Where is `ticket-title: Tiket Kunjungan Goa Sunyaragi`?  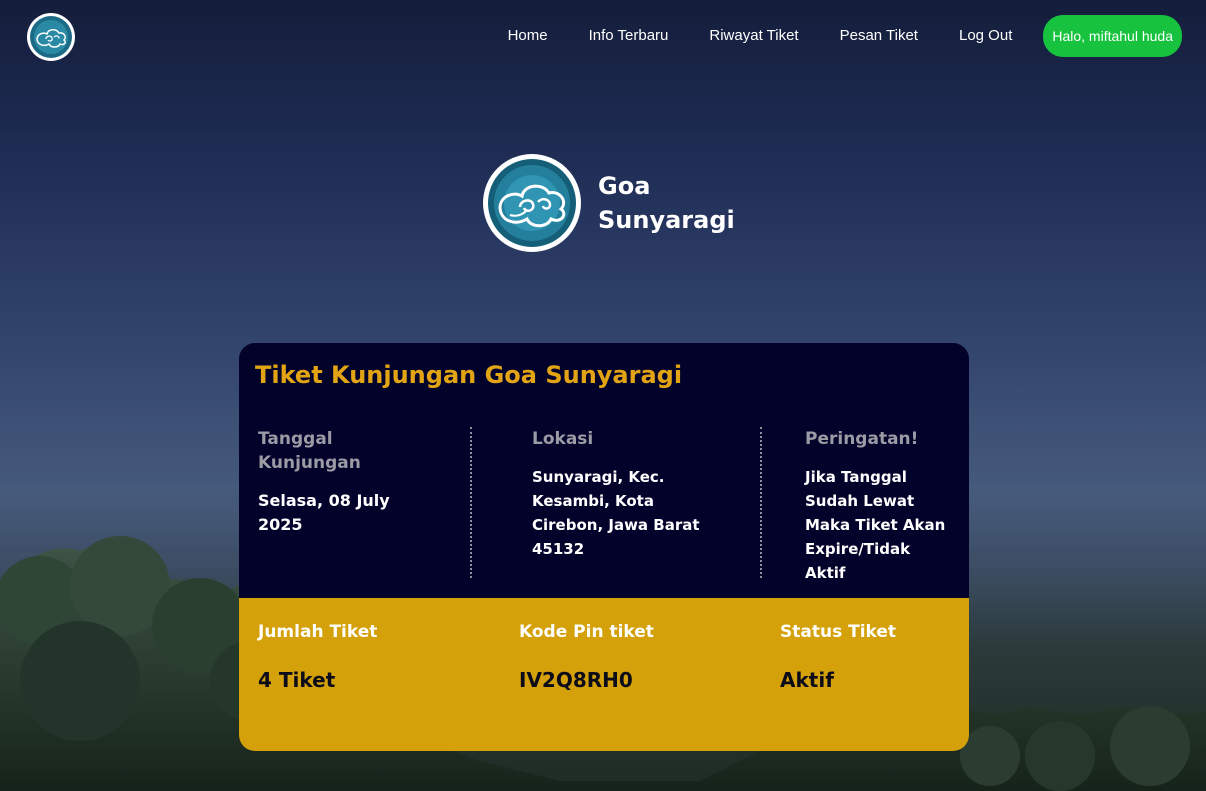
ticket-title: Tiket Kunjungan Goa Sunyaragi is located at coordinates (469, 375).